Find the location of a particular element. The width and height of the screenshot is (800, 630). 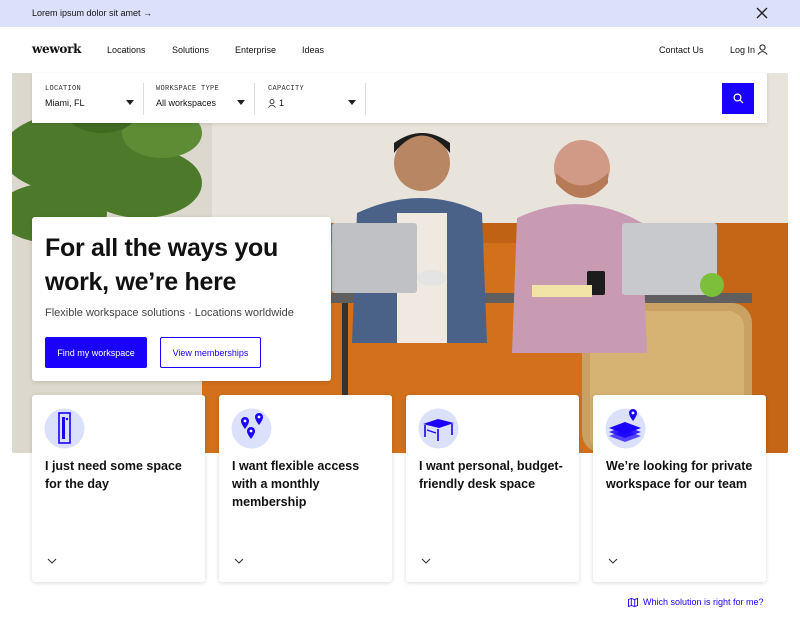

office-building-icon is located at coordinates (625, 428).